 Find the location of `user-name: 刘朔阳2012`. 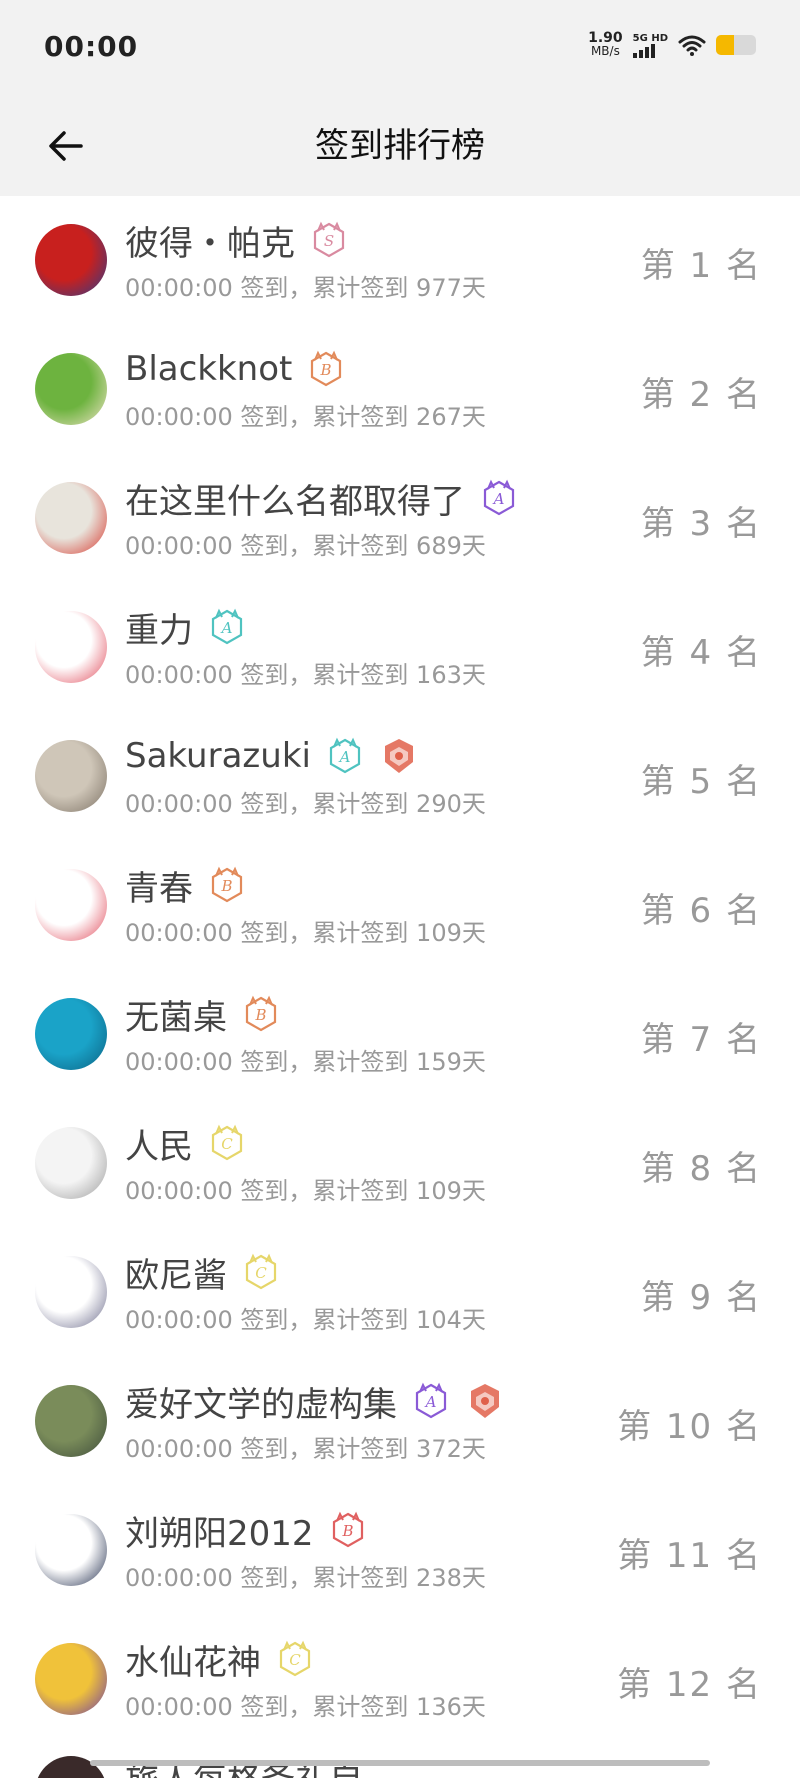

user-name: 刘朔阳2012 is located at coordinates (219, 1530).